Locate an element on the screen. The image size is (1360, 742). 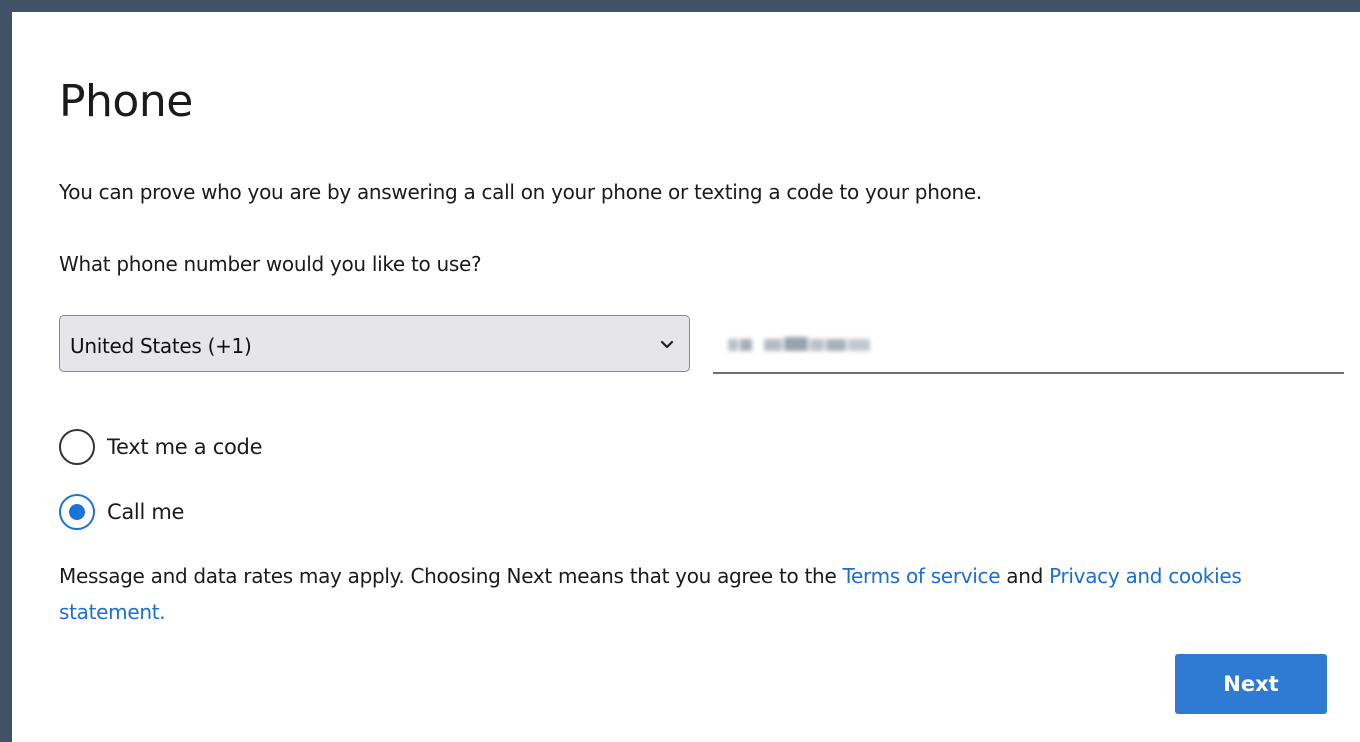
method-text-option: Text me a code is located at coordinates (160, 447).